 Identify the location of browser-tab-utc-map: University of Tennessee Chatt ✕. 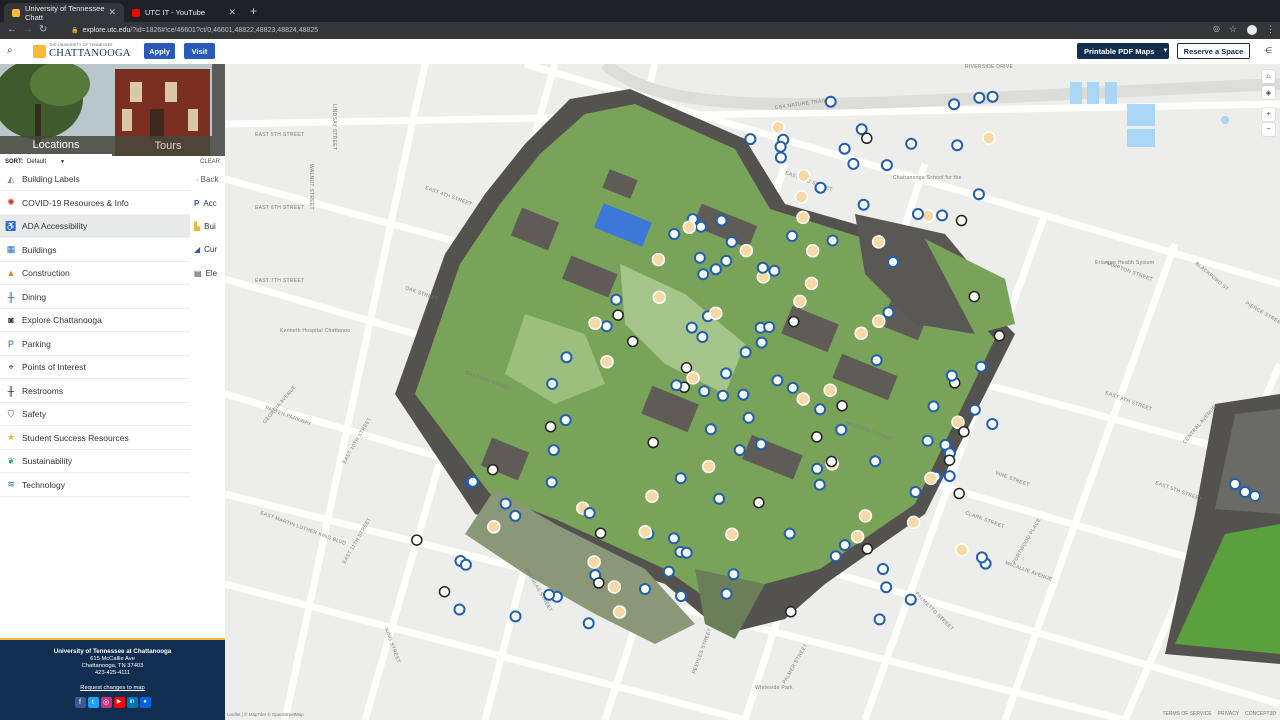
(64, 12).